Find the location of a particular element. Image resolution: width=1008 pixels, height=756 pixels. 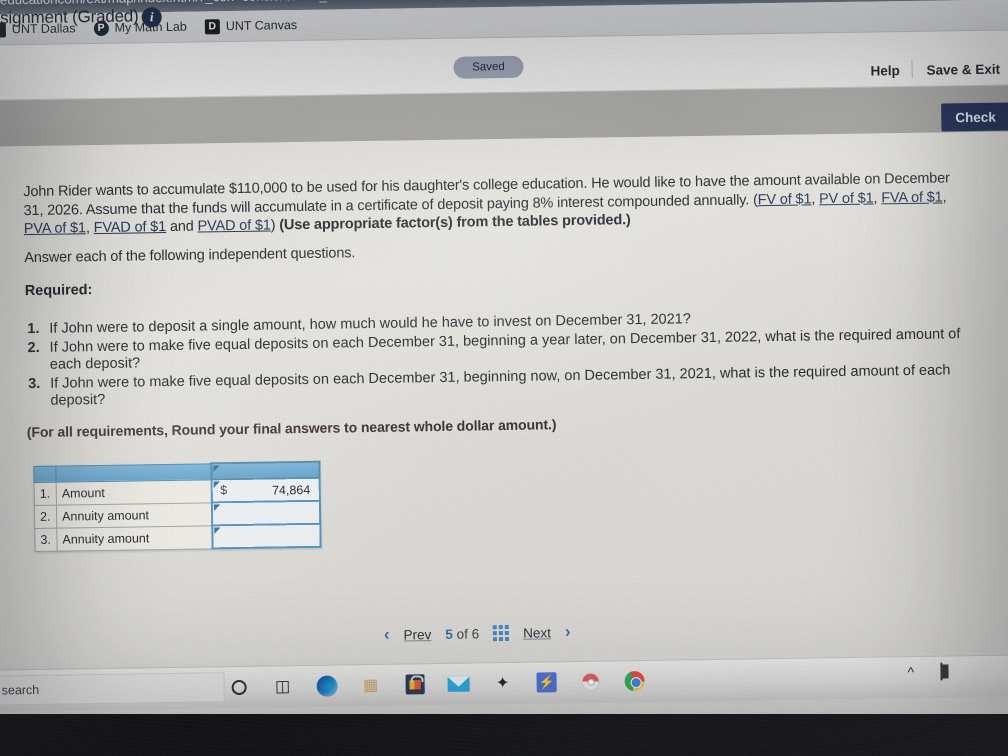

show-hidden-icons-icon: ^ is located at coordinates (910, 672).